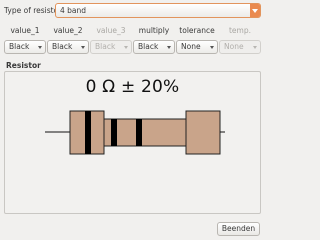 The height and width of the screenshot is (240, 320). What do you see at coordinates (234, 46) in the screenshot?
I see `temp-selected: None` at bounding box center [234, 46].